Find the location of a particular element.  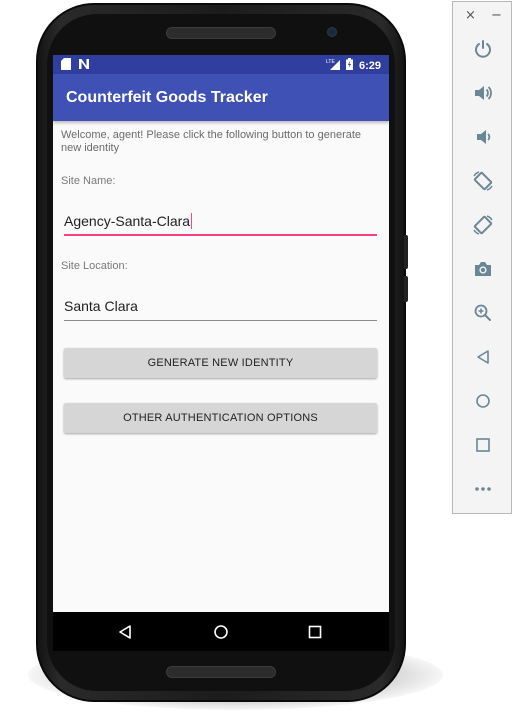

app-title: Counterfeit Goods Tracker is located at coordinates (167, 97).